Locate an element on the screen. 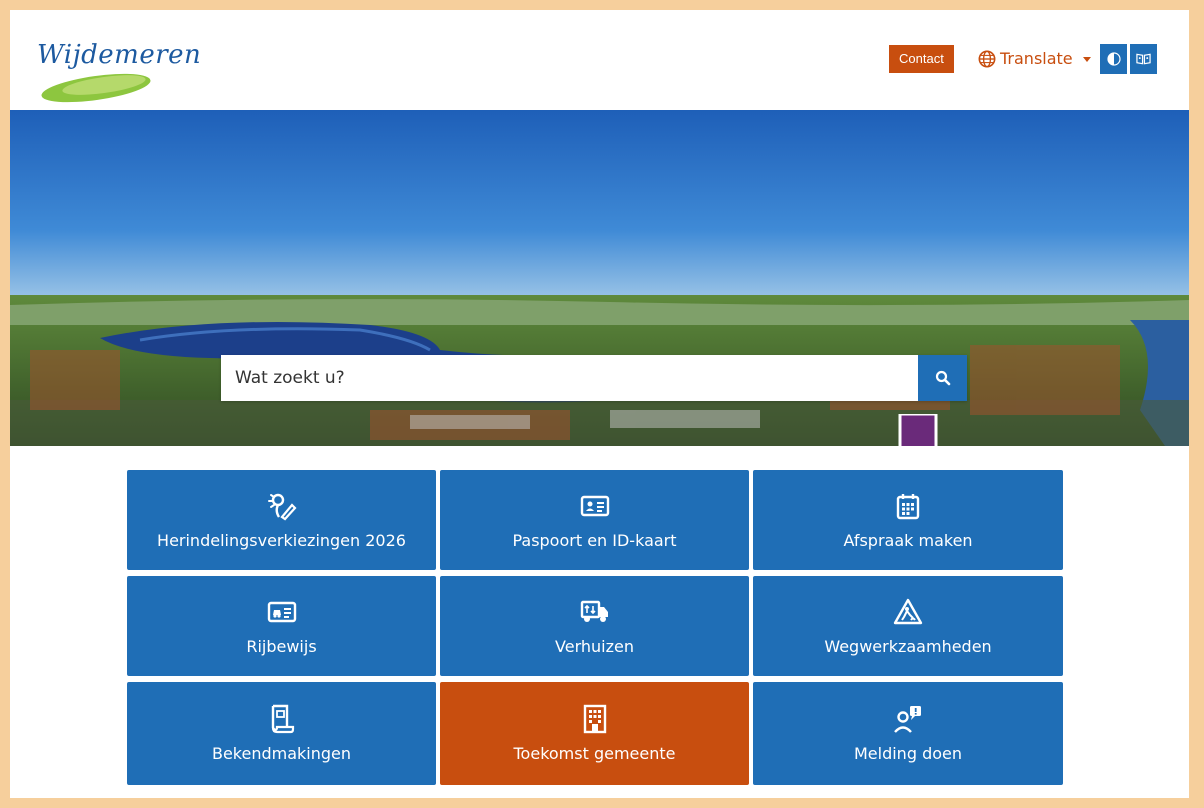  search-bar is located at coordinates (594, 378).